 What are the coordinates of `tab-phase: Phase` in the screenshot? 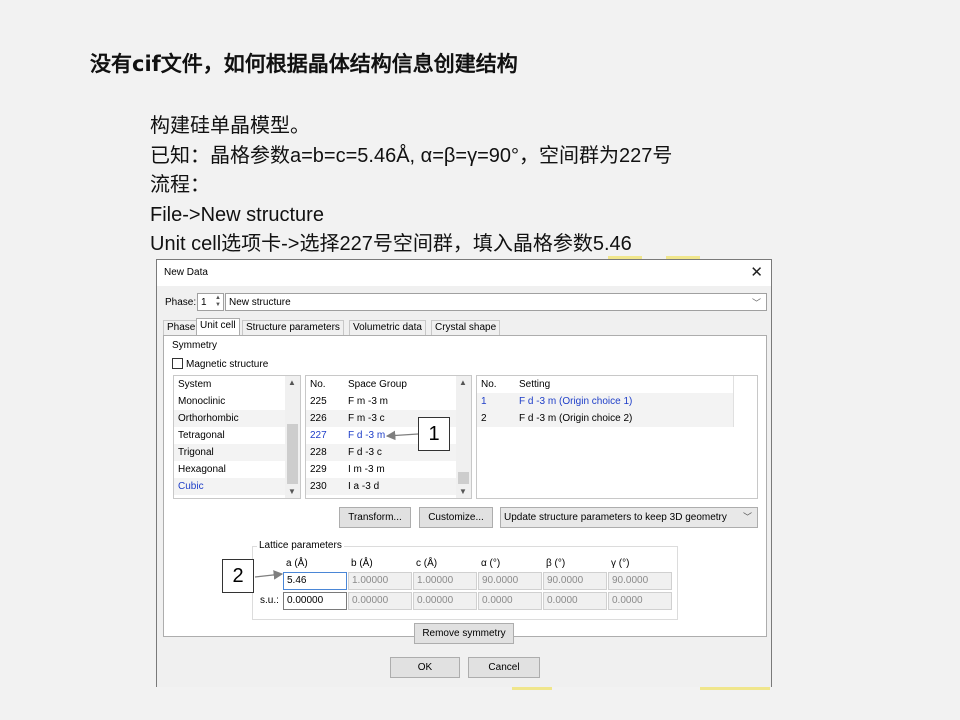 It's located at (181, 327).